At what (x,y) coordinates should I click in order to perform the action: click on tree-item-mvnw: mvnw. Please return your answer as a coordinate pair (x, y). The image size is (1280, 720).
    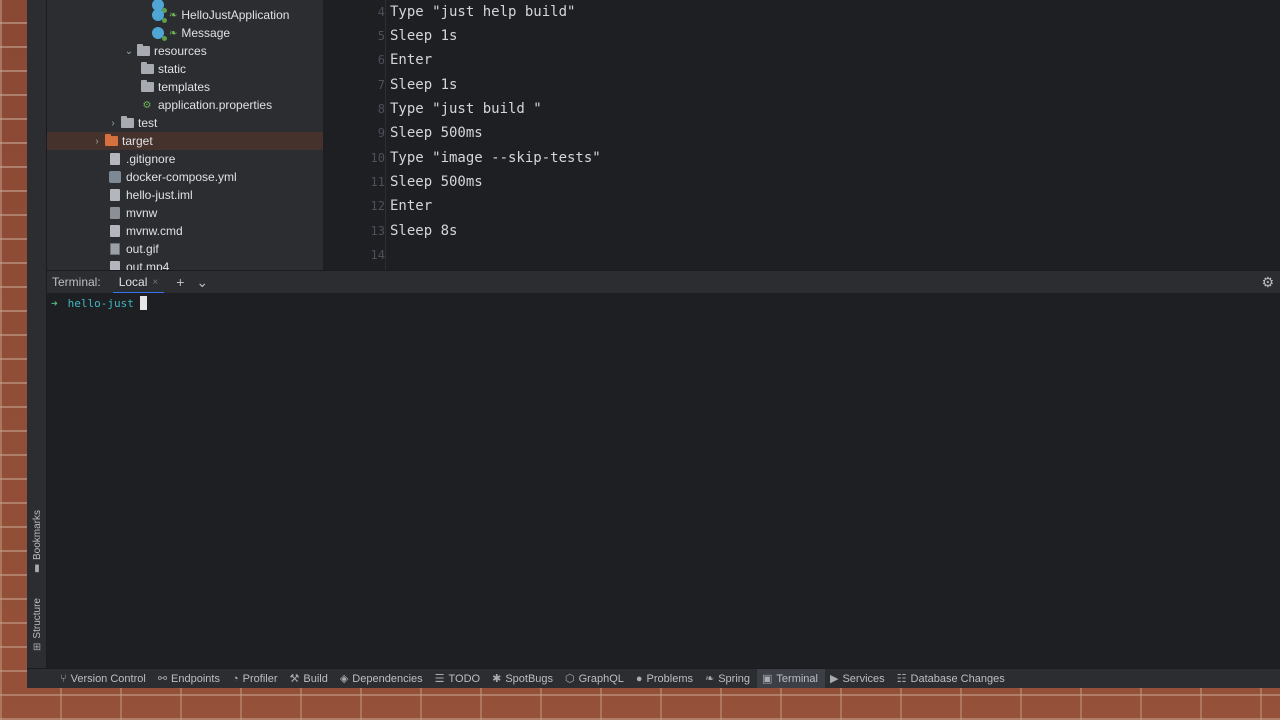
    Looking at the image, I should click on (185, 213).